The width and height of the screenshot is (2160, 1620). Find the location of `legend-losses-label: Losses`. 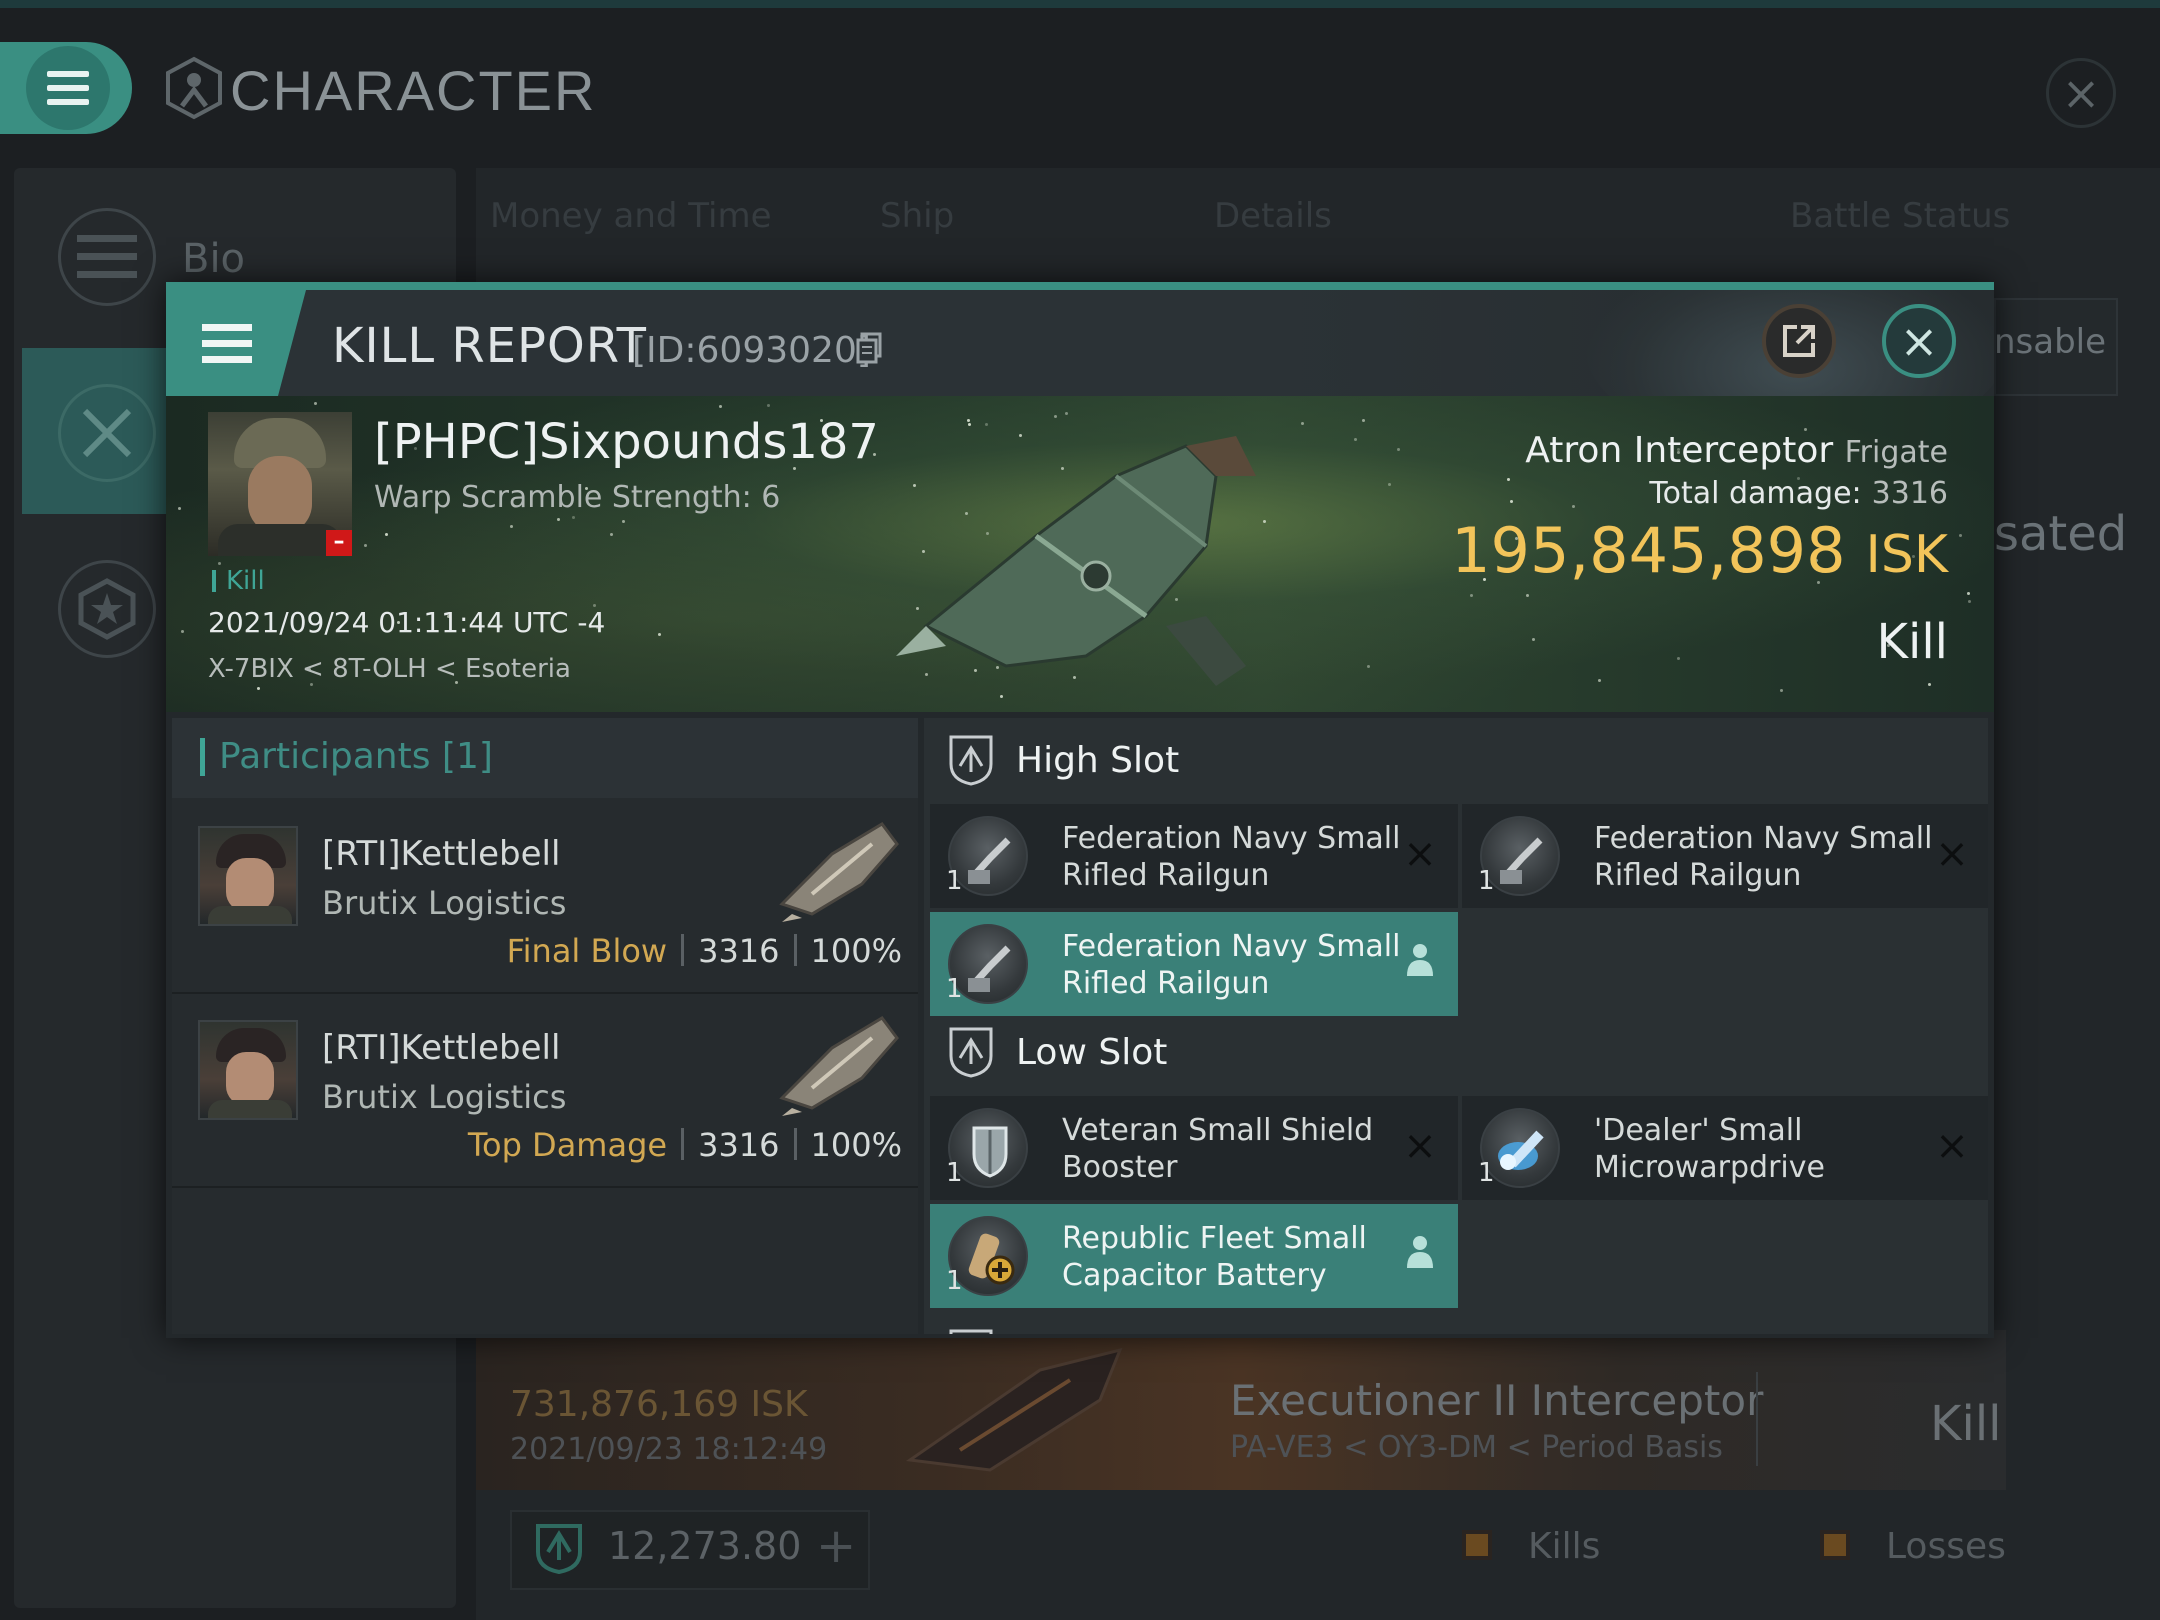

legend-losses-label: Losses is located at coordinates (1946, 1546).